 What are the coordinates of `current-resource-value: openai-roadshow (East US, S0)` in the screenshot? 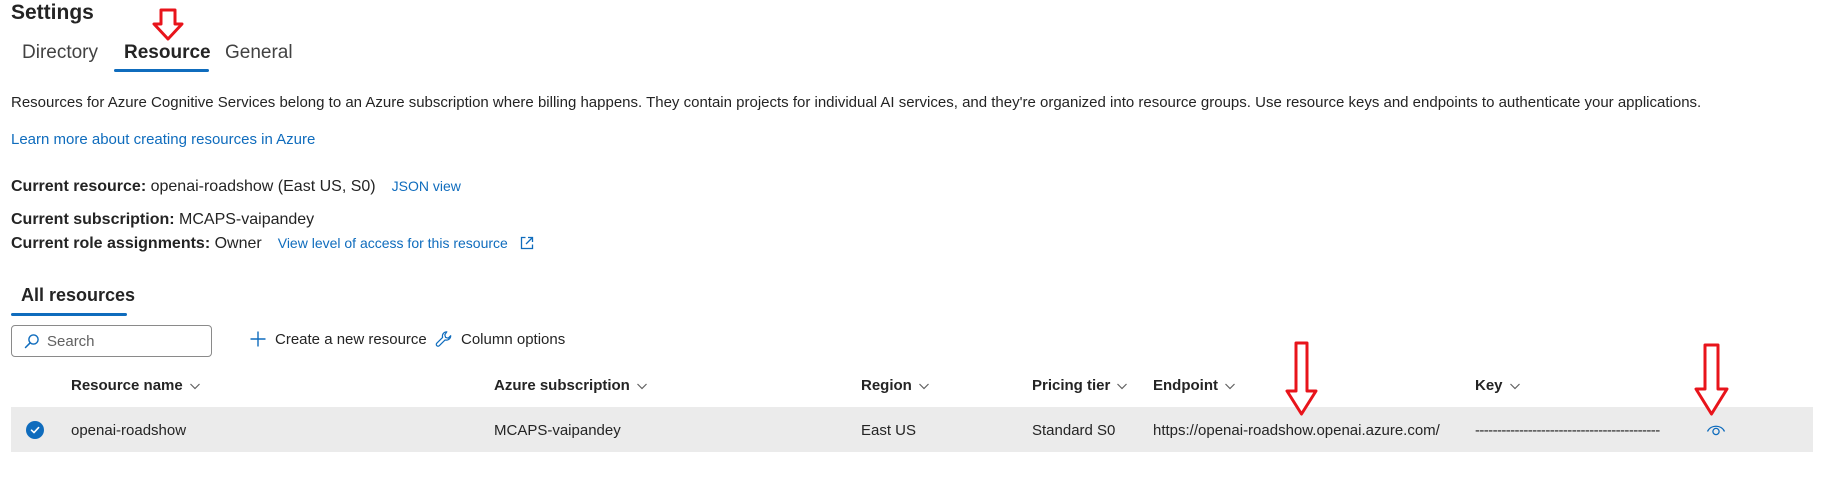 It's located at (261, 186).